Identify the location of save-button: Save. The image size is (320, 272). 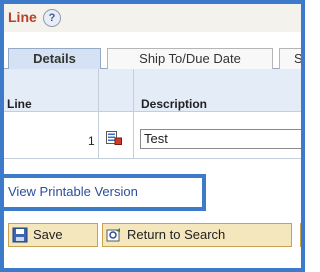
(53, 235).